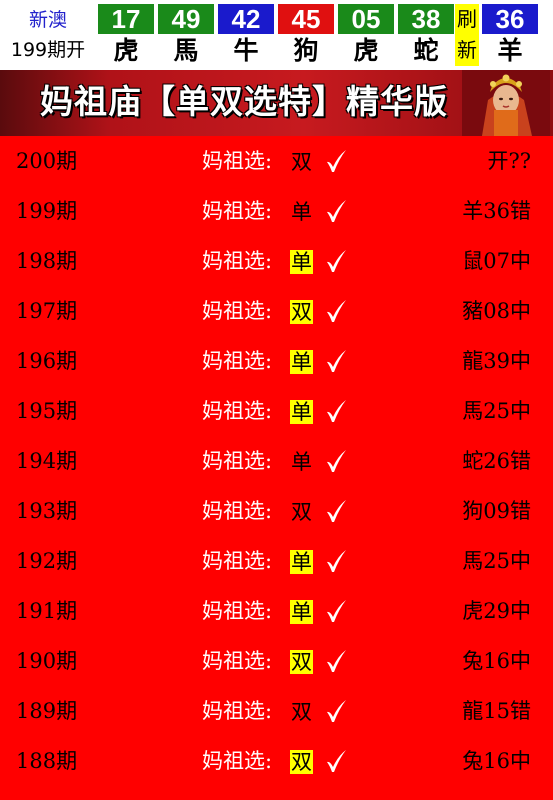  Describe the element at coordinates (244, 101) in the screenshot. I see `banner-title: 妈祖庙【单双选特】精华版` at that location.